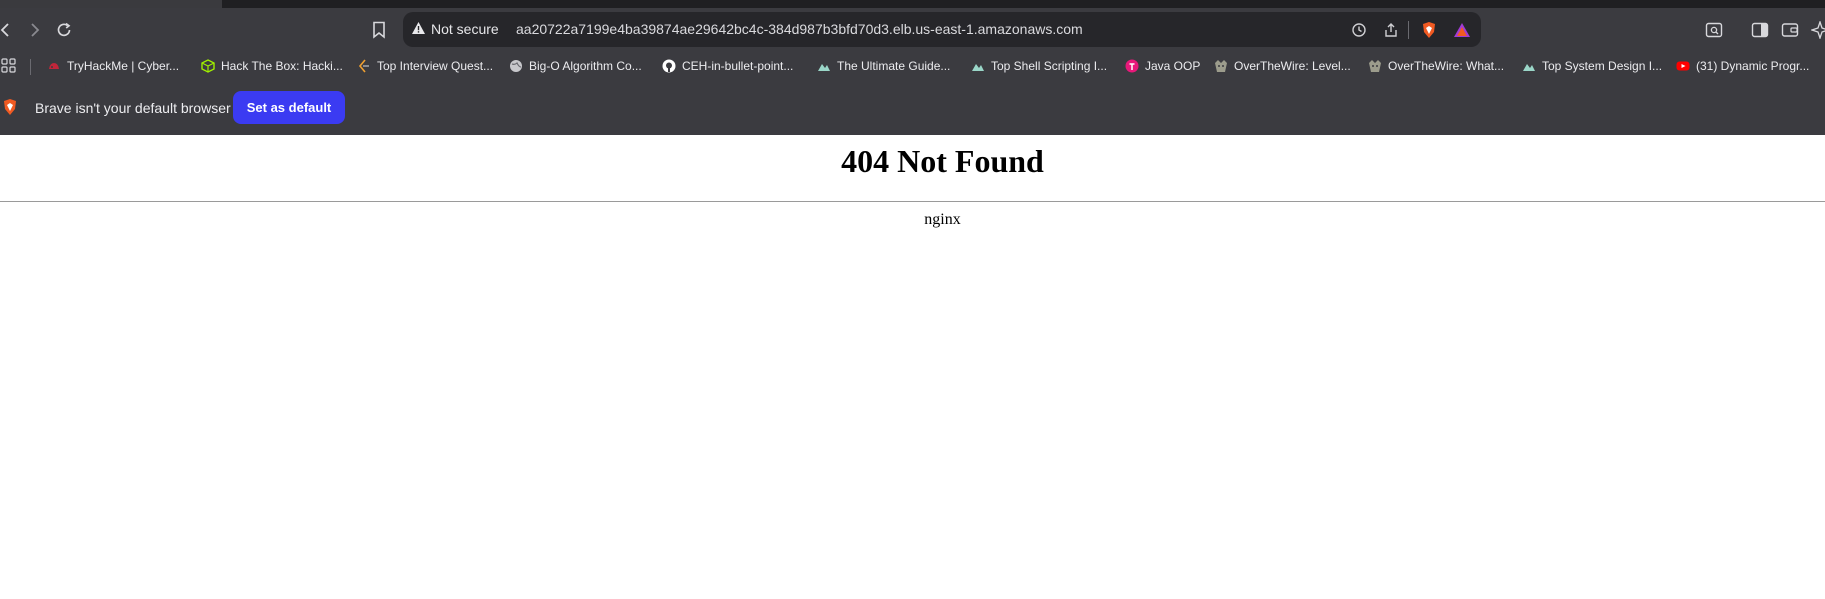 Image resolution: width=1825 pixels, height=599 pixels. I want to click on bookmark-label: Java OOP, so click(1173, 66).